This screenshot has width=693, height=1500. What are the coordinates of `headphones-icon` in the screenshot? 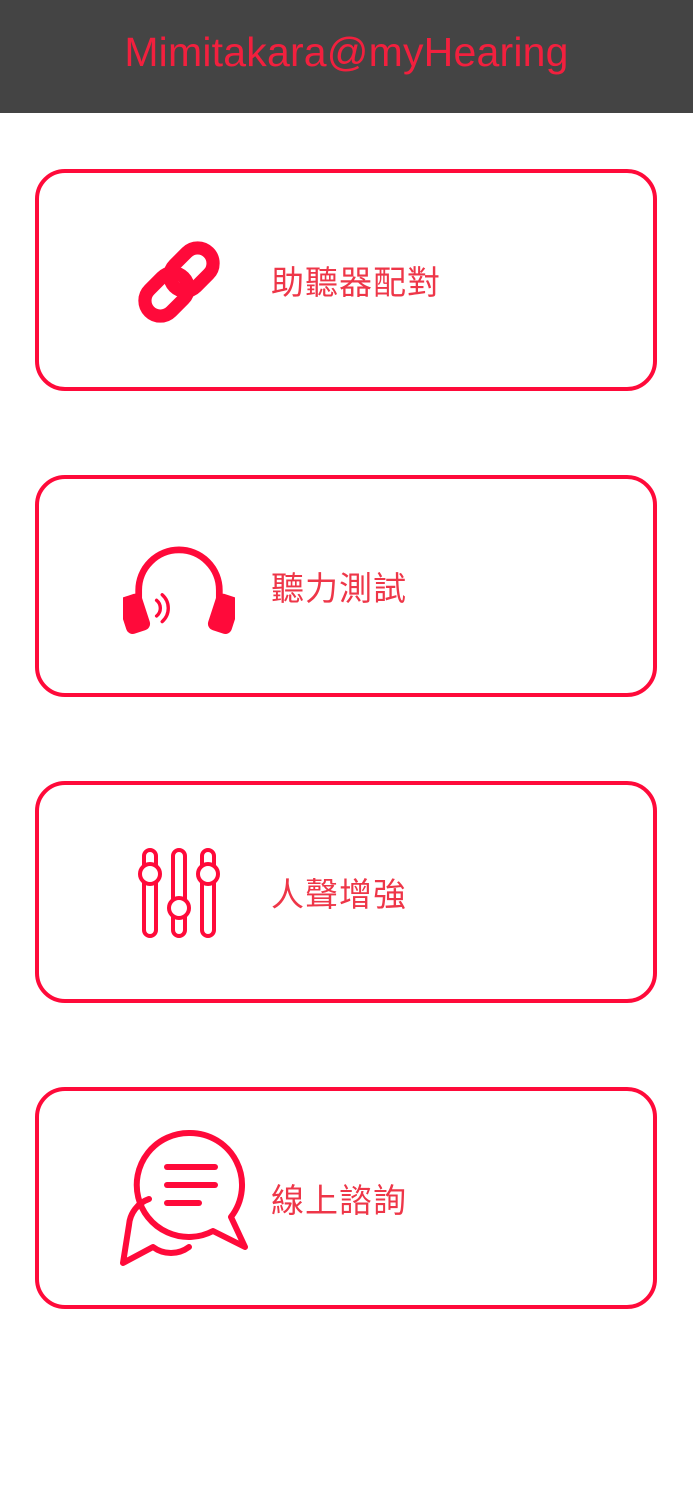 It's located at (179, 588).